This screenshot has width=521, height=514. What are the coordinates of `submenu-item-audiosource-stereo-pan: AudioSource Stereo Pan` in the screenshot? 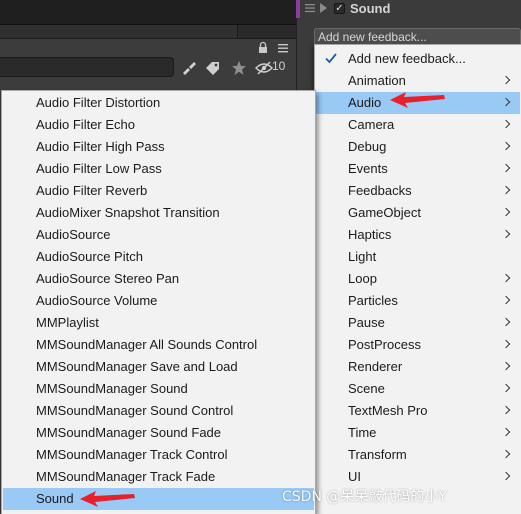 It's located at (158, 279).